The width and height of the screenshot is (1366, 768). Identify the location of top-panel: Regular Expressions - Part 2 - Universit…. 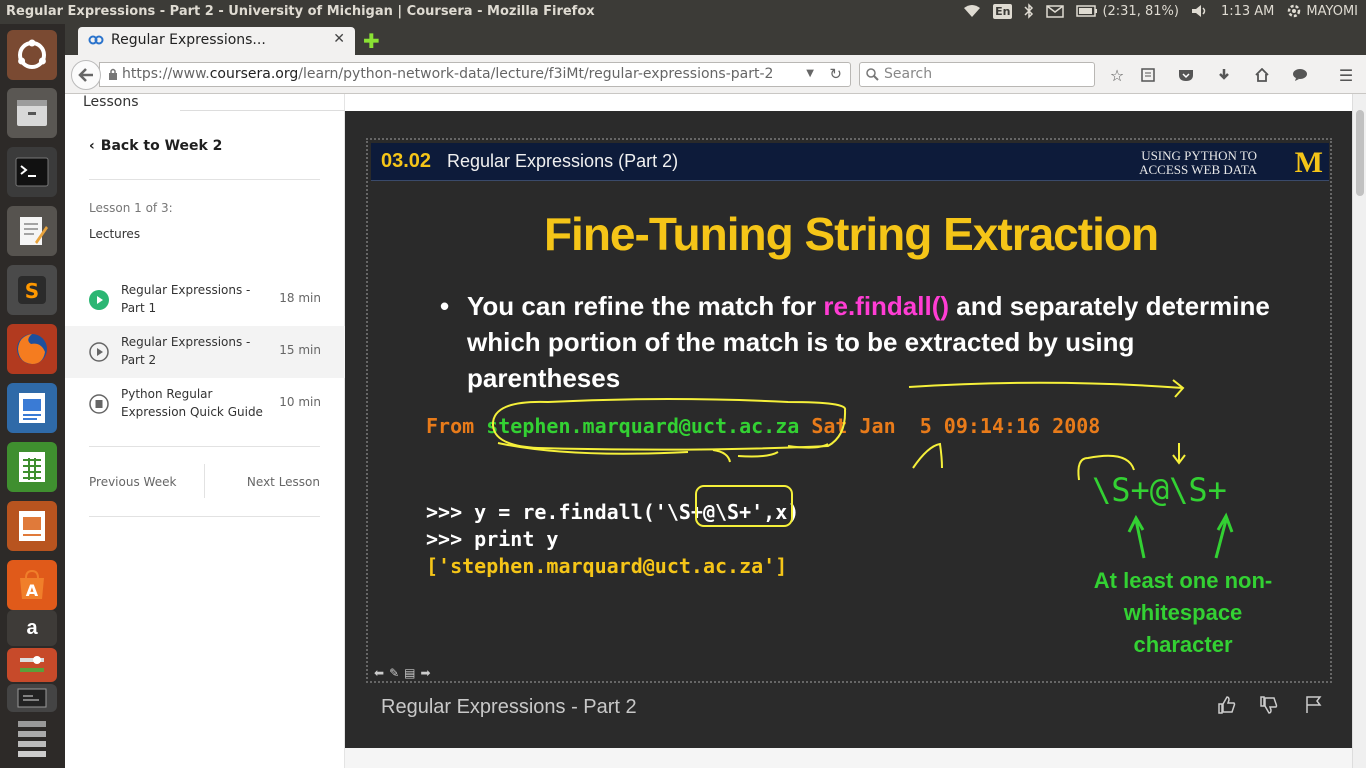
(683, 12).